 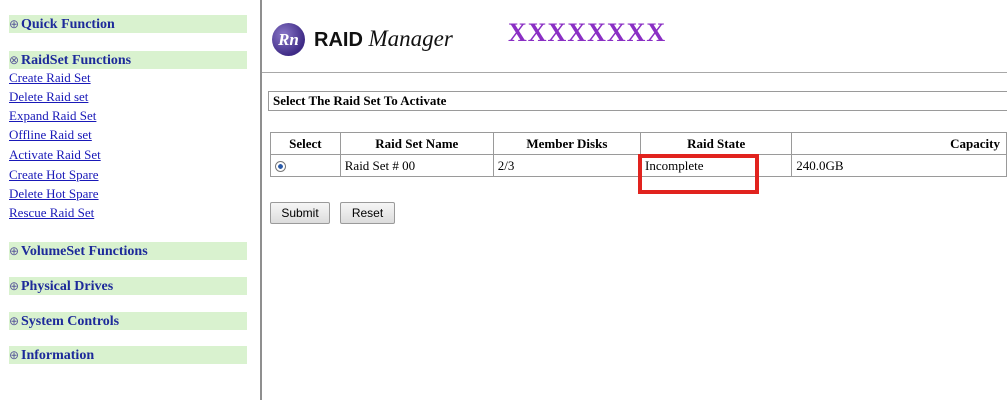 What do you see at coordinates (410, 38) in the screenshot?
I see `logo-manager: Manager` at bounding box center [410, 38].